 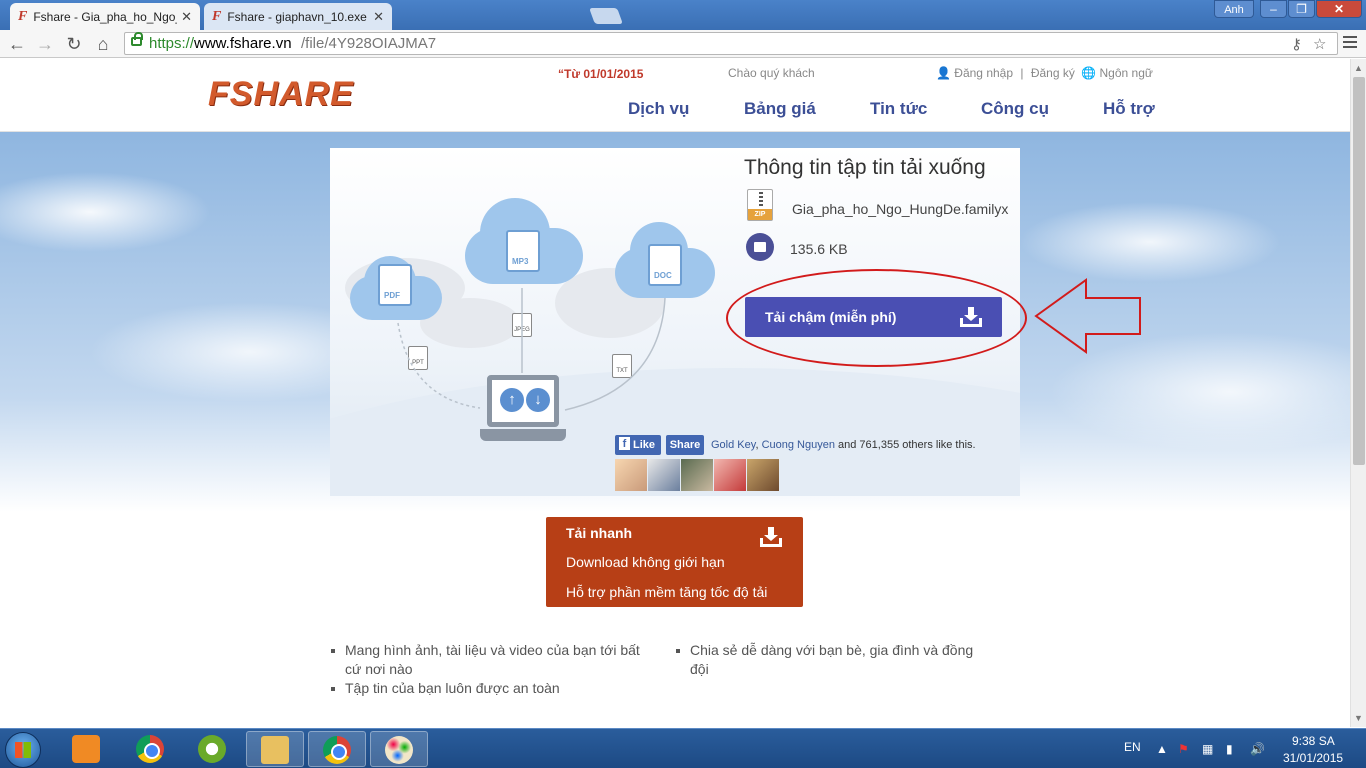 What do you see at coordinates (1350, 43) in the screenshot?
I see `menu-icon` at bounding box center [1350, 43].